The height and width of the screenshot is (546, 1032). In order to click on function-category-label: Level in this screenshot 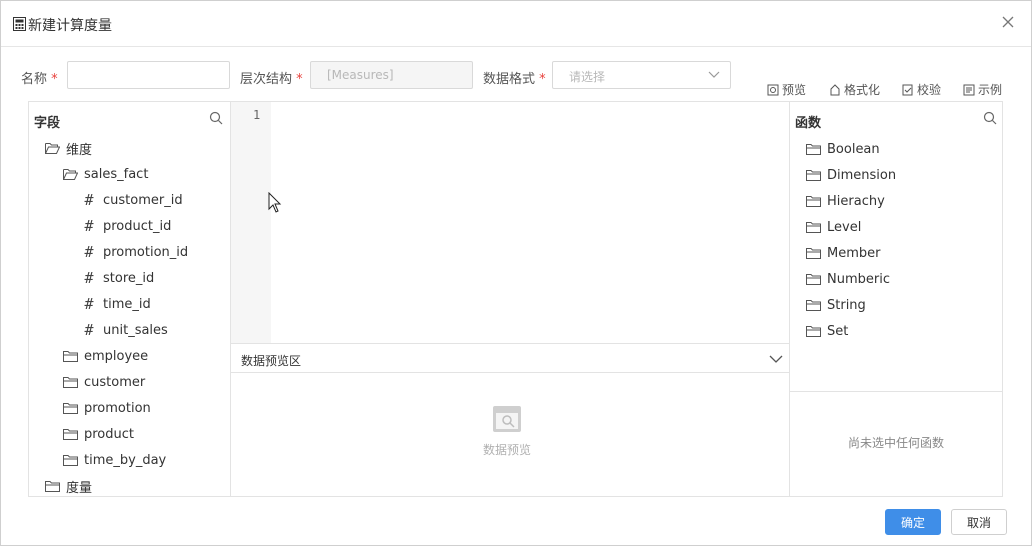, I will do `click(844, 227)`.